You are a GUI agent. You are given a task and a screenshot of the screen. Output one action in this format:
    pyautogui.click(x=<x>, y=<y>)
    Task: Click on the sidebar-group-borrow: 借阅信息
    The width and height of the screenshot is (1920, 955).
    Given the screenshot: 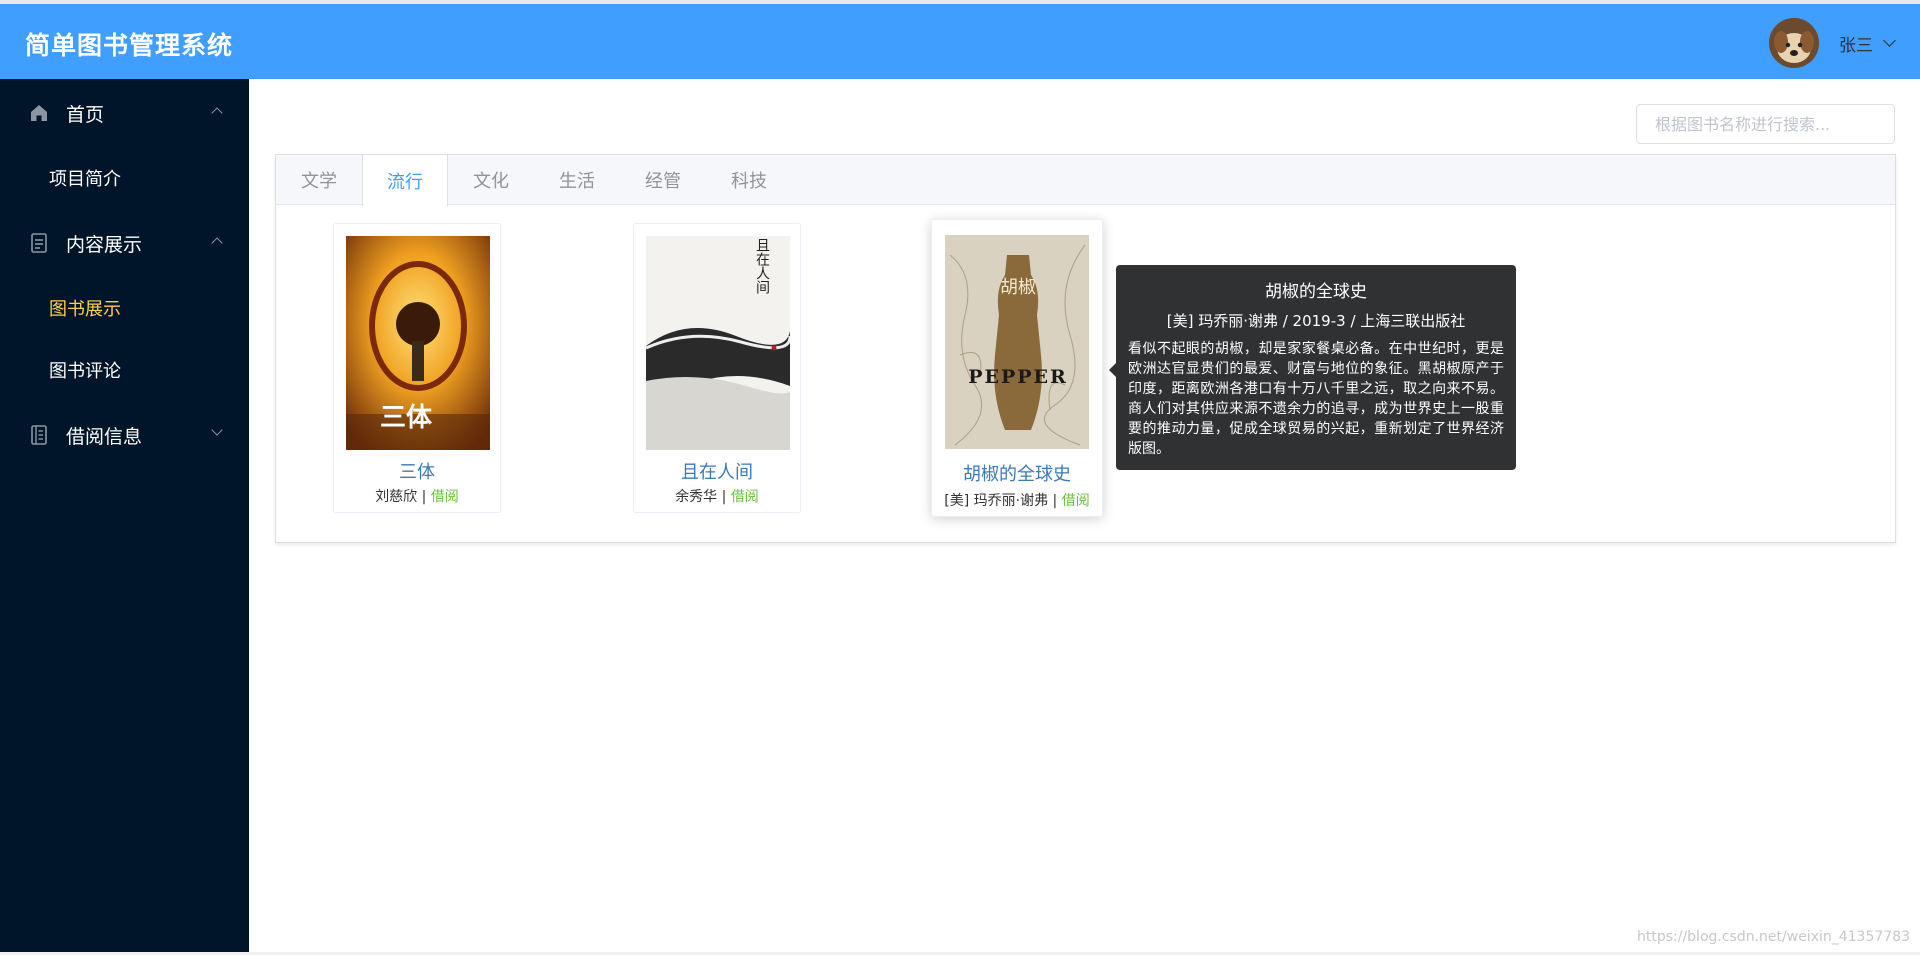 What is the action you would take?
    pyautogui.click(x=124, y=435)
    